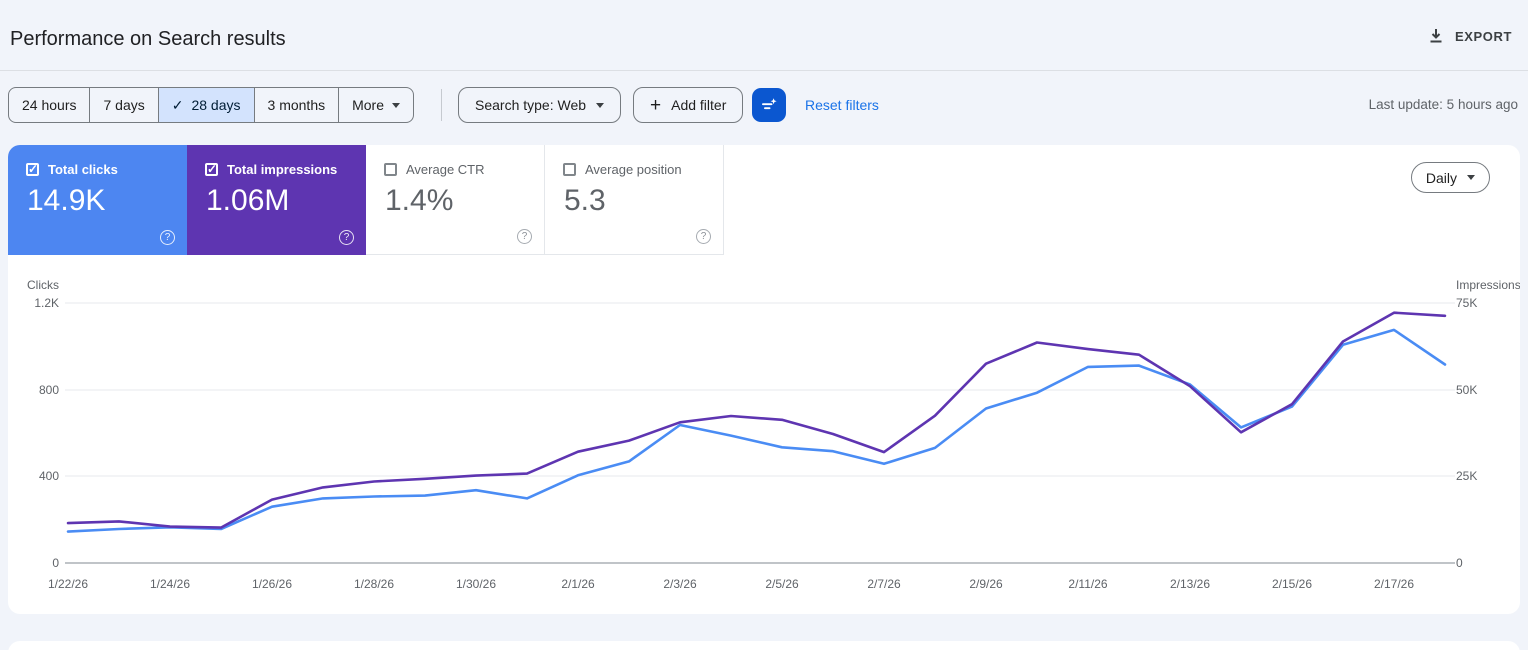  What do you see at coordinates (842, 105) in the screenshot?
I see `reset-filters-link: Reset filters` at bounding box center [842, 105].